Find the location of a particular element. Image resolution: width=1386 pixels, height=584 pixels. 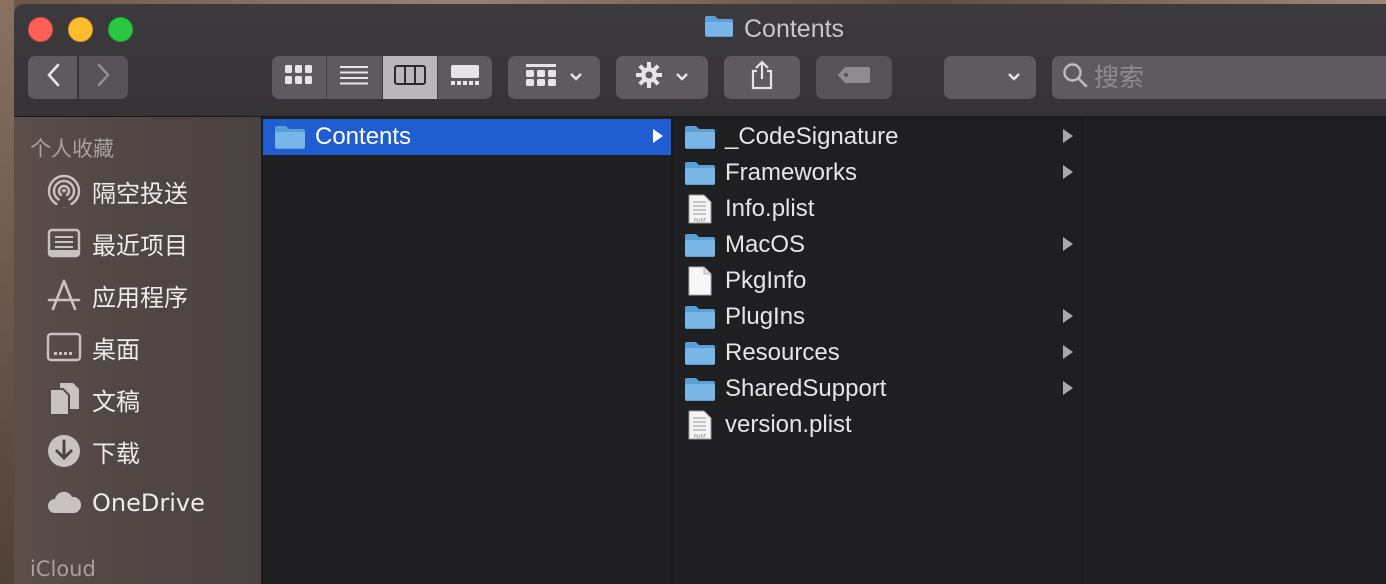

item-name: SharedSupport is located at coordinates (806, 388).